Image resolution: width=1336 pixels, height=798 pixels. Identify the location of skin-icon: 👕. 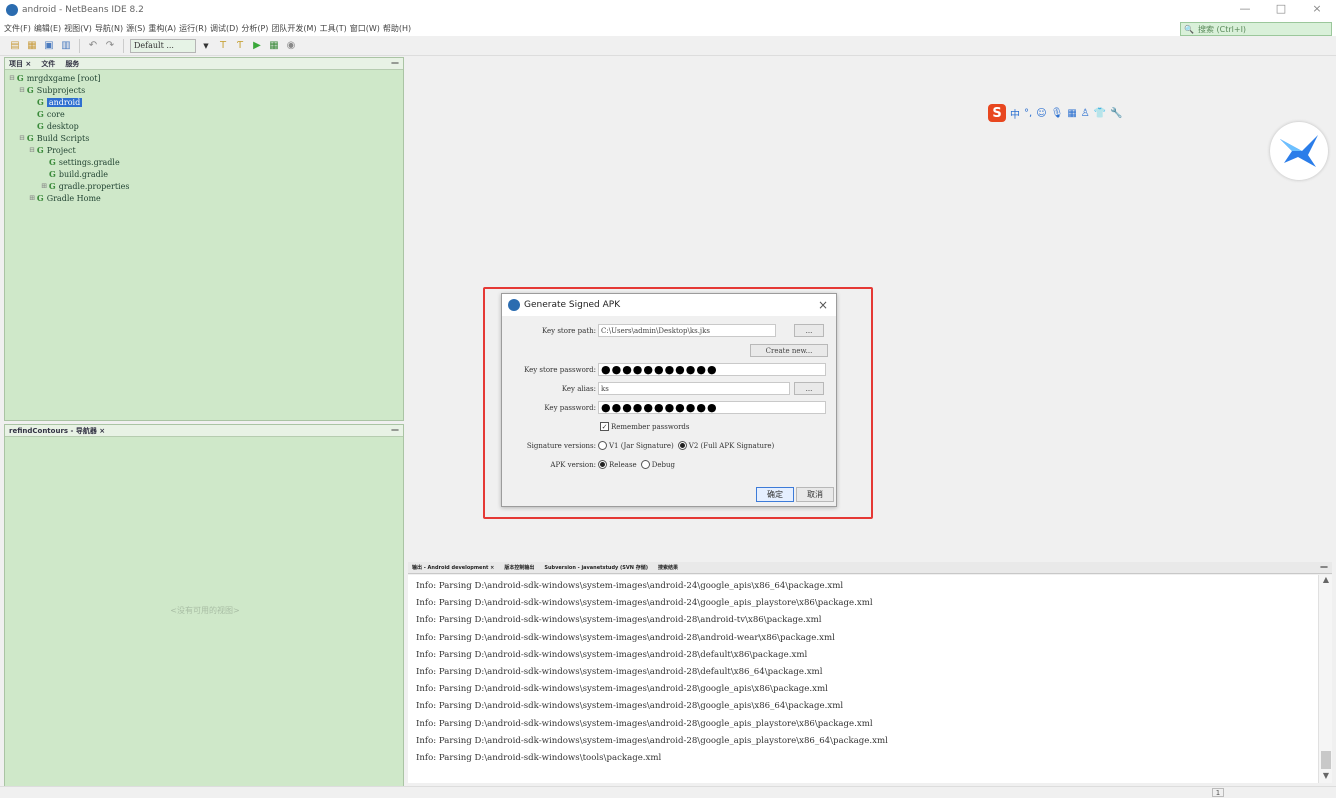
(1100, 113).